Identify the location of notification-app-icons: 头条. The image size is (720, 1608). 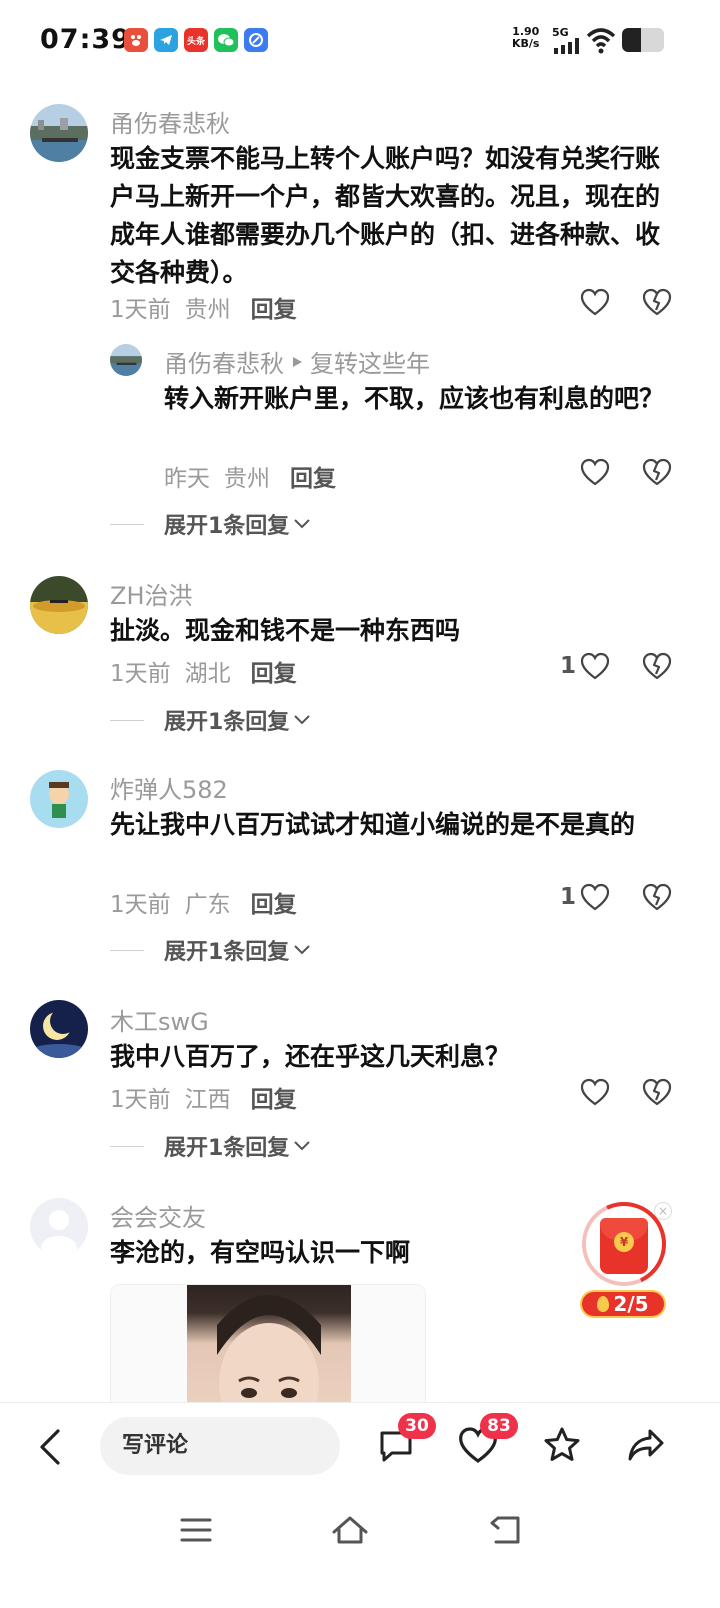
(196, 40).